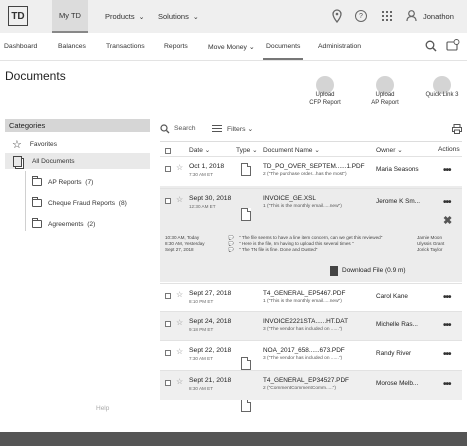 The image size is (467, 446). What do you see at coordinates (168, 151) in the screenshot?
I see `select-all-checkbox` at bounding box center [168, 151].